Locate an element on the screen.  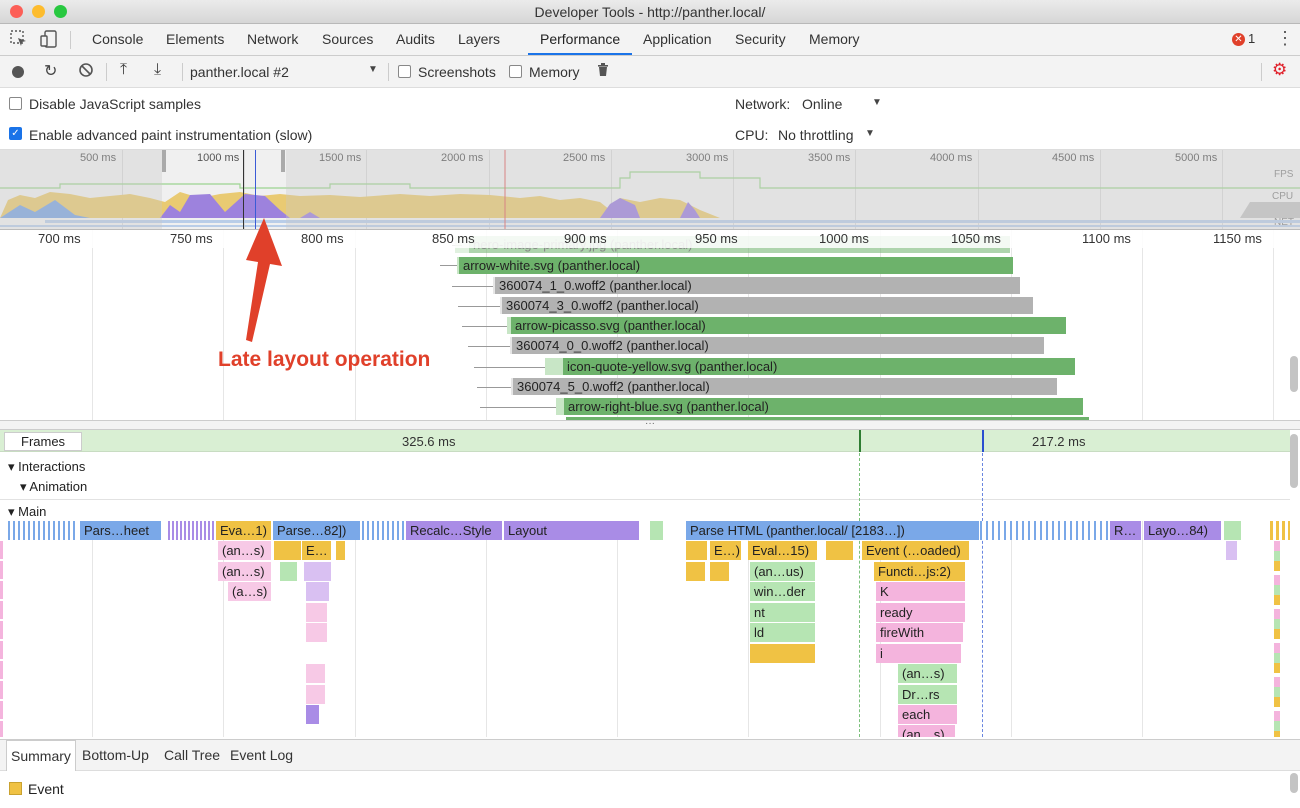
flame-task: each is located at coordinates (928, 714).